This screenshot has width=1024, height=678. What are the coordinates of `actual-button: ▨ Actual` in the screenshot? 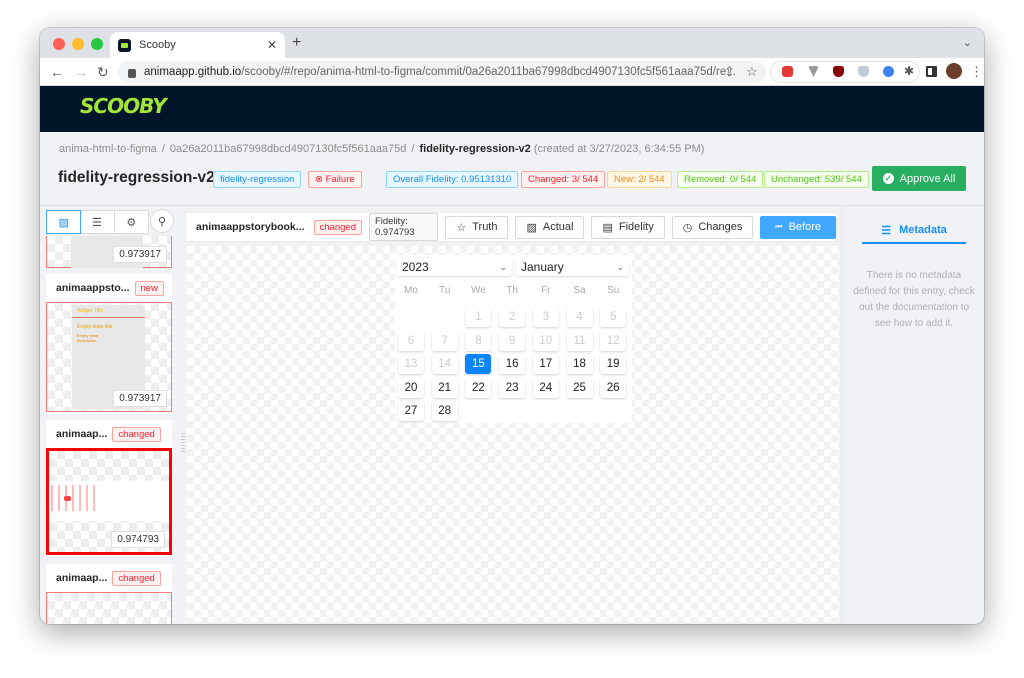 It's located at (550, 227).